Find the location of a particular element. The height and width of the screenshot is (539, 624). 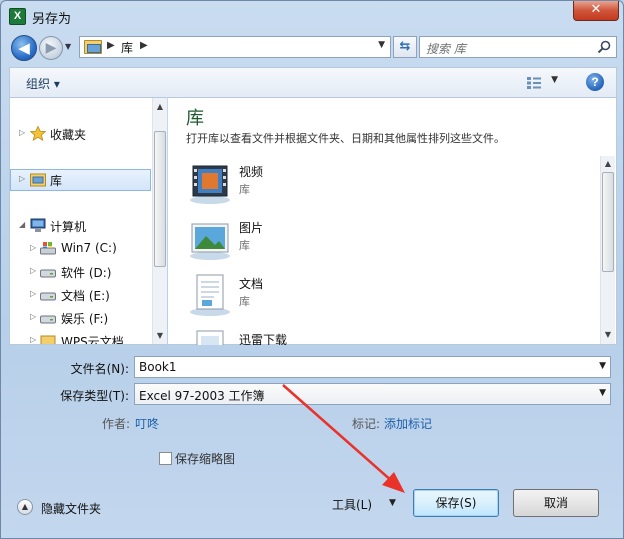

filetype-dropdown-icon: ▼ is located at coordinates (602, 393).